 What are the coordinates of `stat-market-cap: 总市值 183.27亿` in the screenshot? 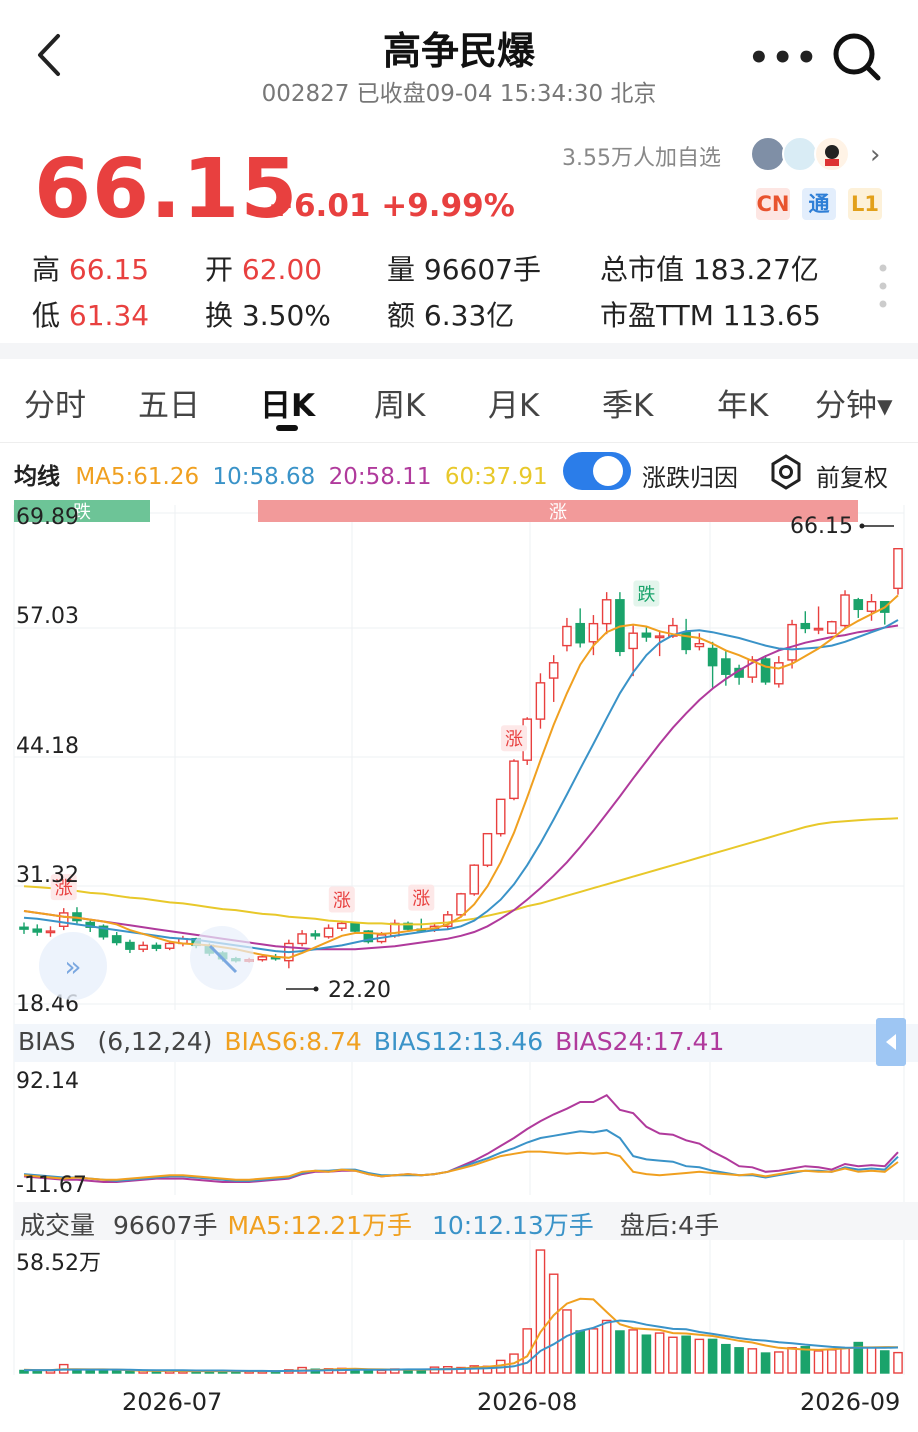 It's located at (709, 269).